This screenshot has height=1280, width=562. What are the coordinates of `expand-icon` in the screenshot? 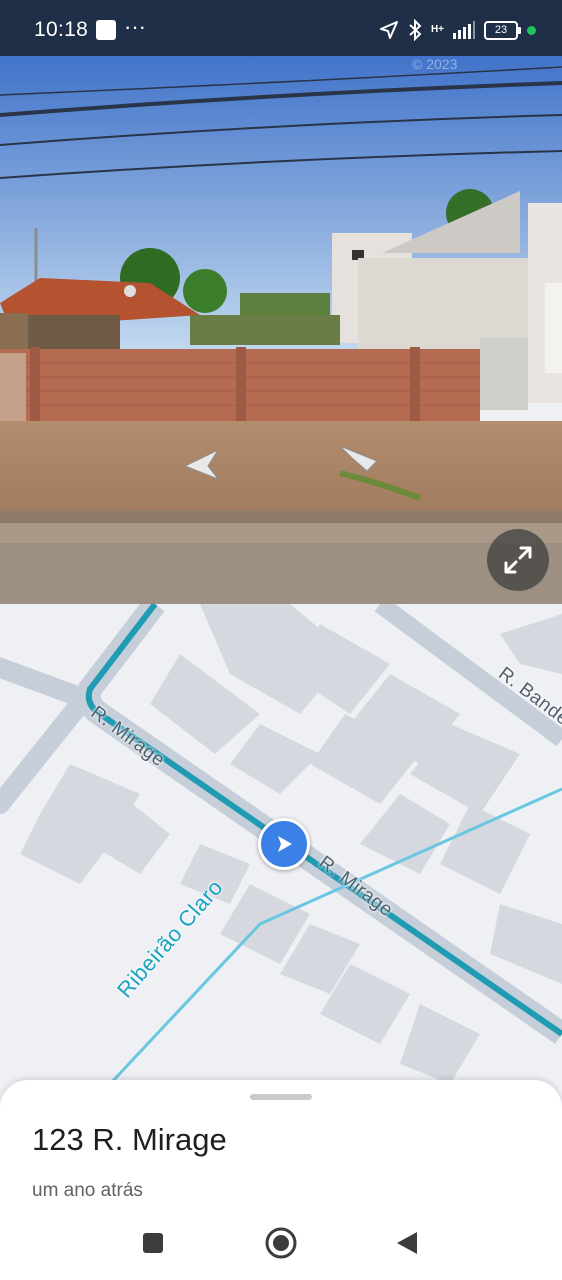 It's located at (518, 560).